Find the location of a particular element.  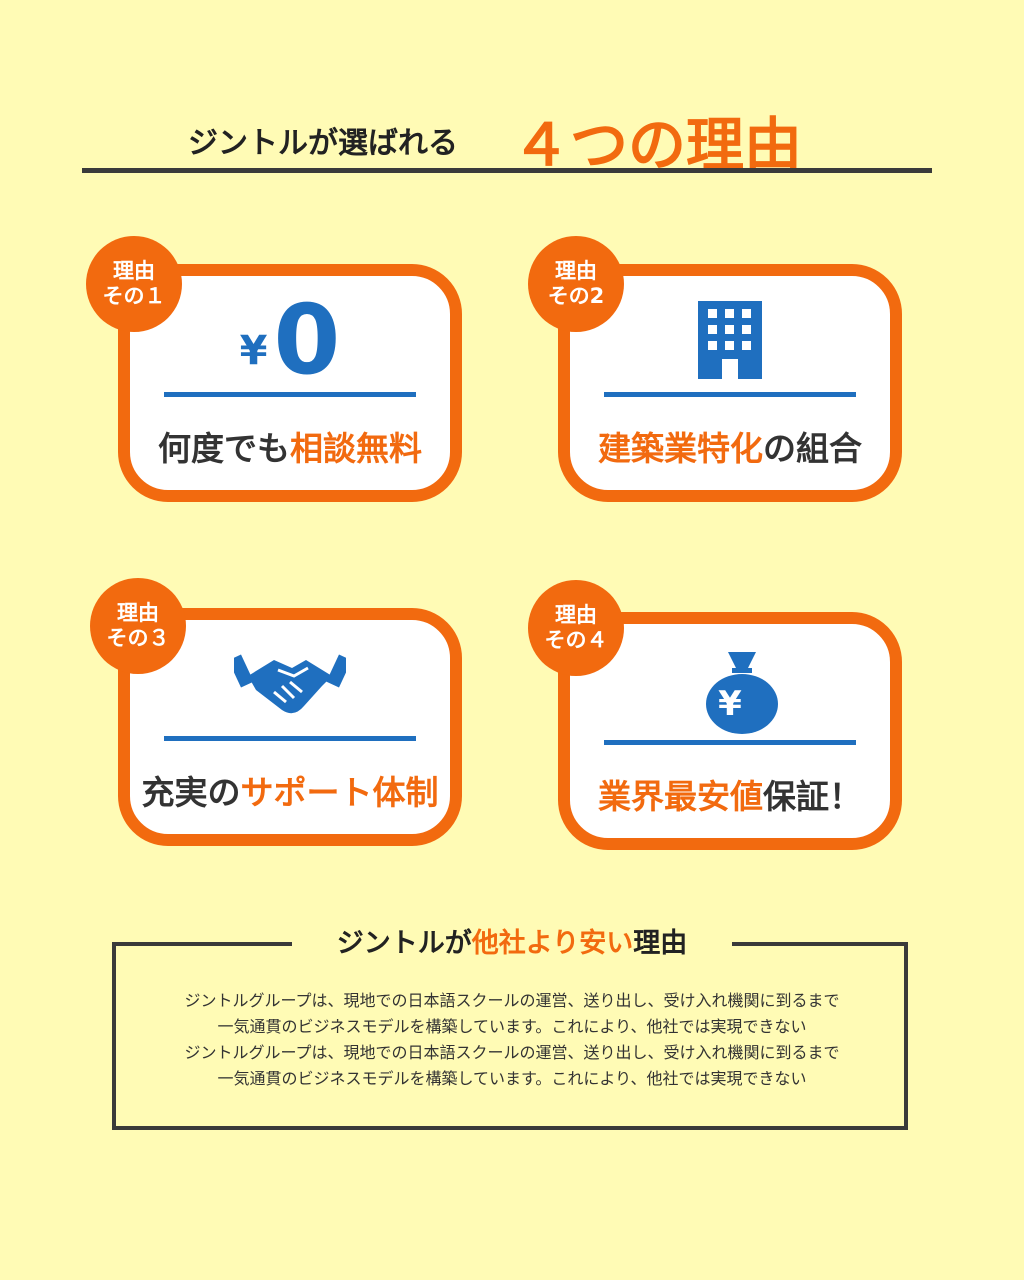

reason-3-caption-plain: 充実の is located at coordinates (191, 792).